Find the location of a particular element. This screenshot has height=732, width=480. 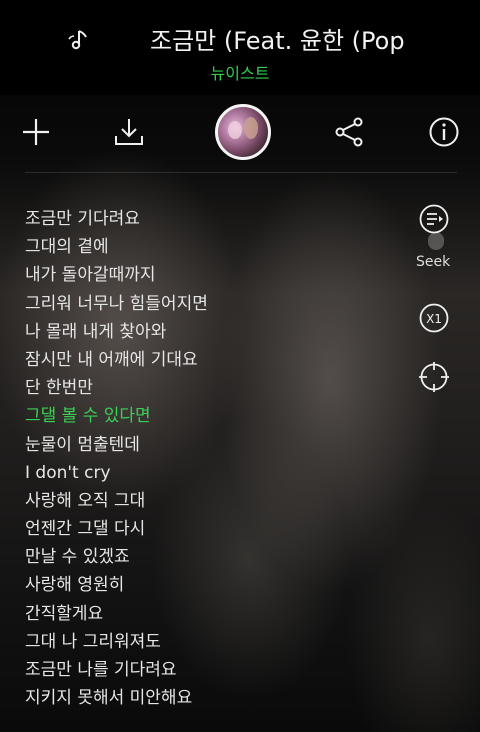

lyric-line: 사랑해 영원히 is located at coordinates (215, 585).